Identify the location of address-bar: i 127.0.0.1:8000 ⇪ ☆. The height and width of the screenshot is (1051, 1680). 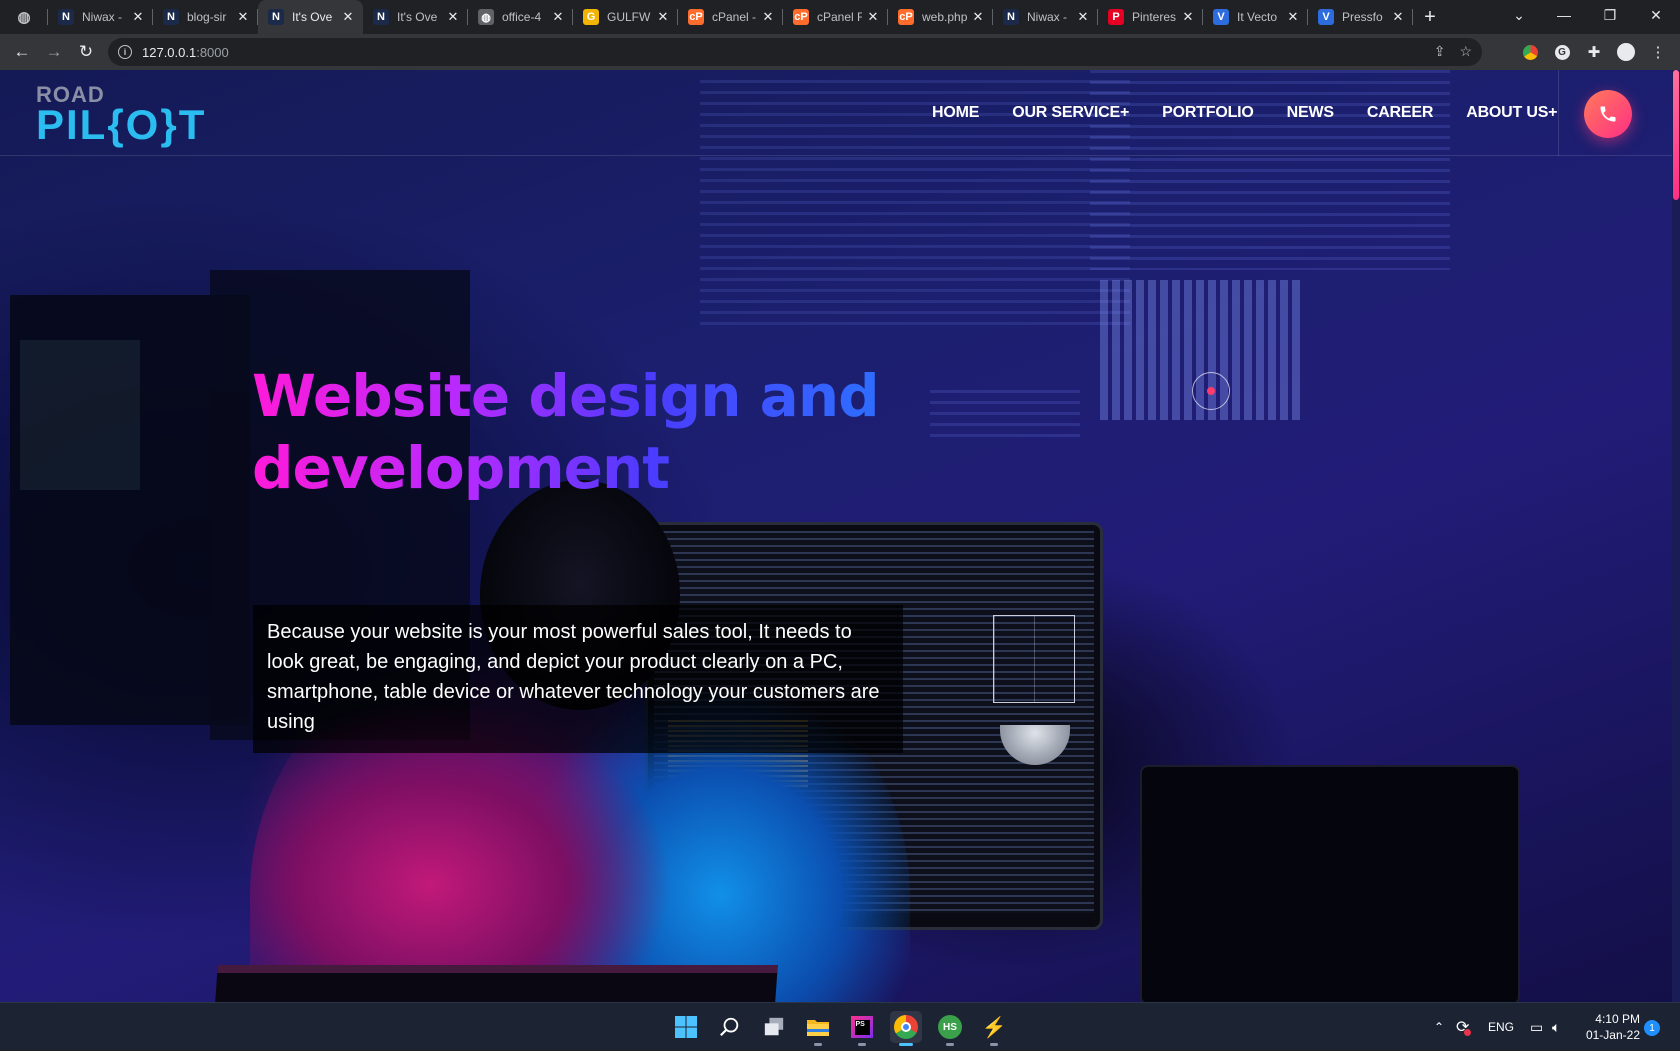
(795, 52).